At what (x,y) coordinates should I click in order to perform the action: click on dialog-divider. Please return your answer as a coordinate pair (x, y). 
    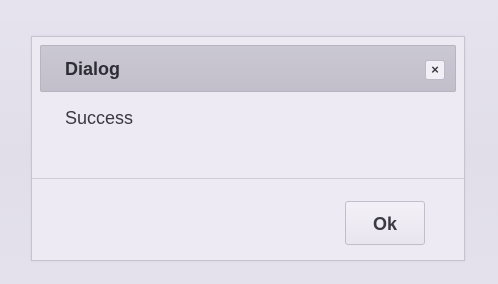
    Looking at the image, I should click on (248, 178).